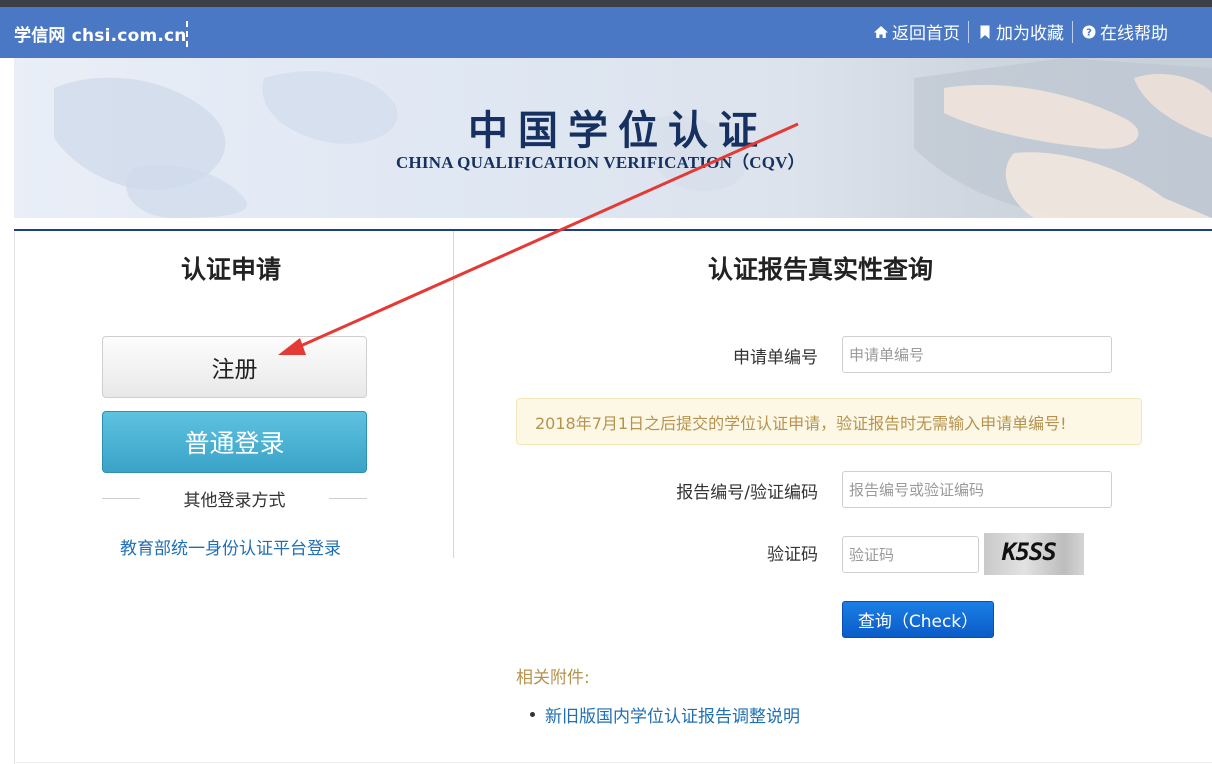 Image resolution: width=1212 pixels, height=764 pixels. Describe the element at coordinates (918, 619) in the screenshot. I see `check-button: 查询（Check）` at that location.